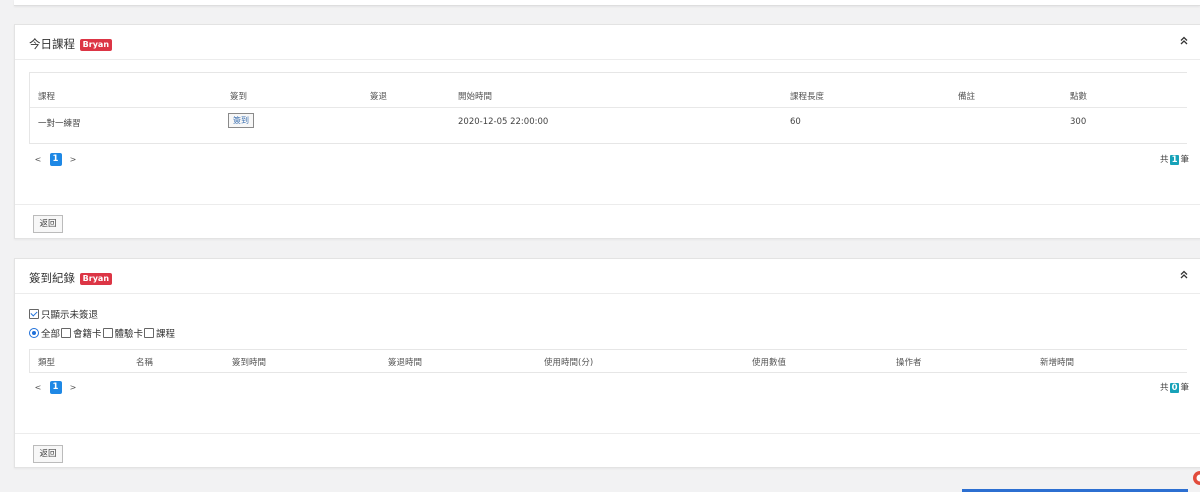  Describe the element at coordinates (47, 363) in the screenshot. I see `column-header-type: 類型` at that location.